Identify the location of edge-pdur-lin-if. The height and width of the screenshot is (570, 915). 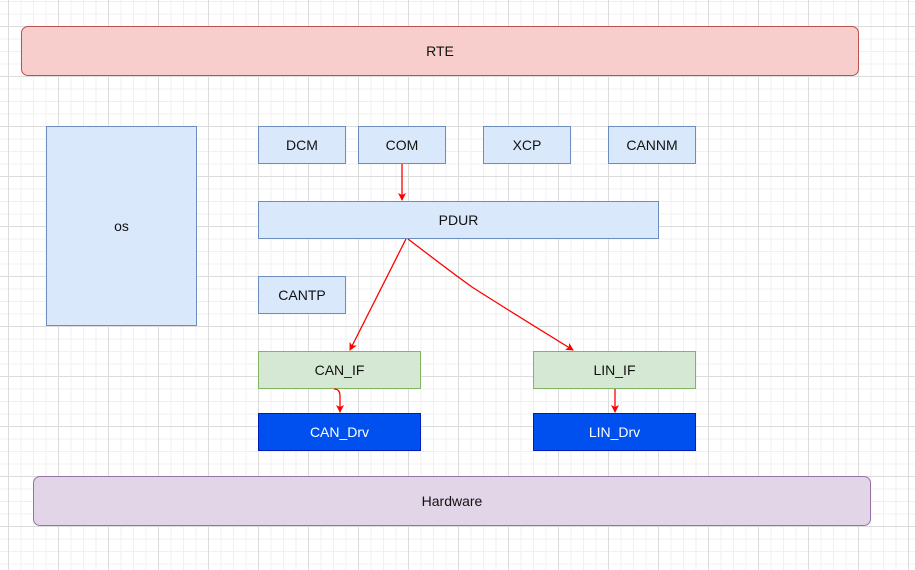
(490, 294).